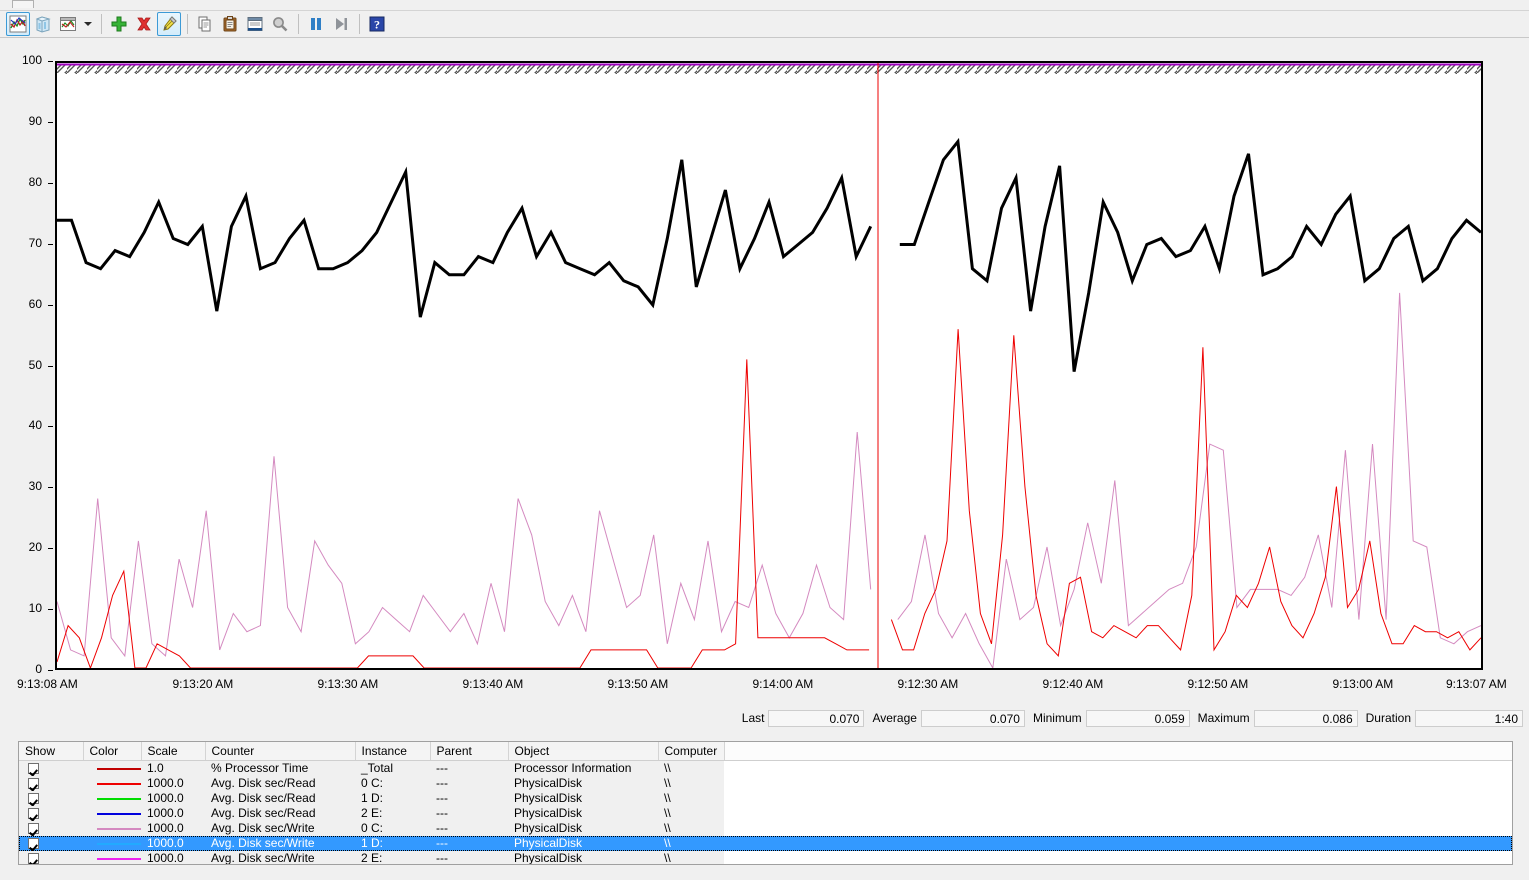 The width and height of the screenshot is (1529, 880). Describe the element at coordinates (583, 751) in the screenshot. I see `legend-column-header: Object` at that location.